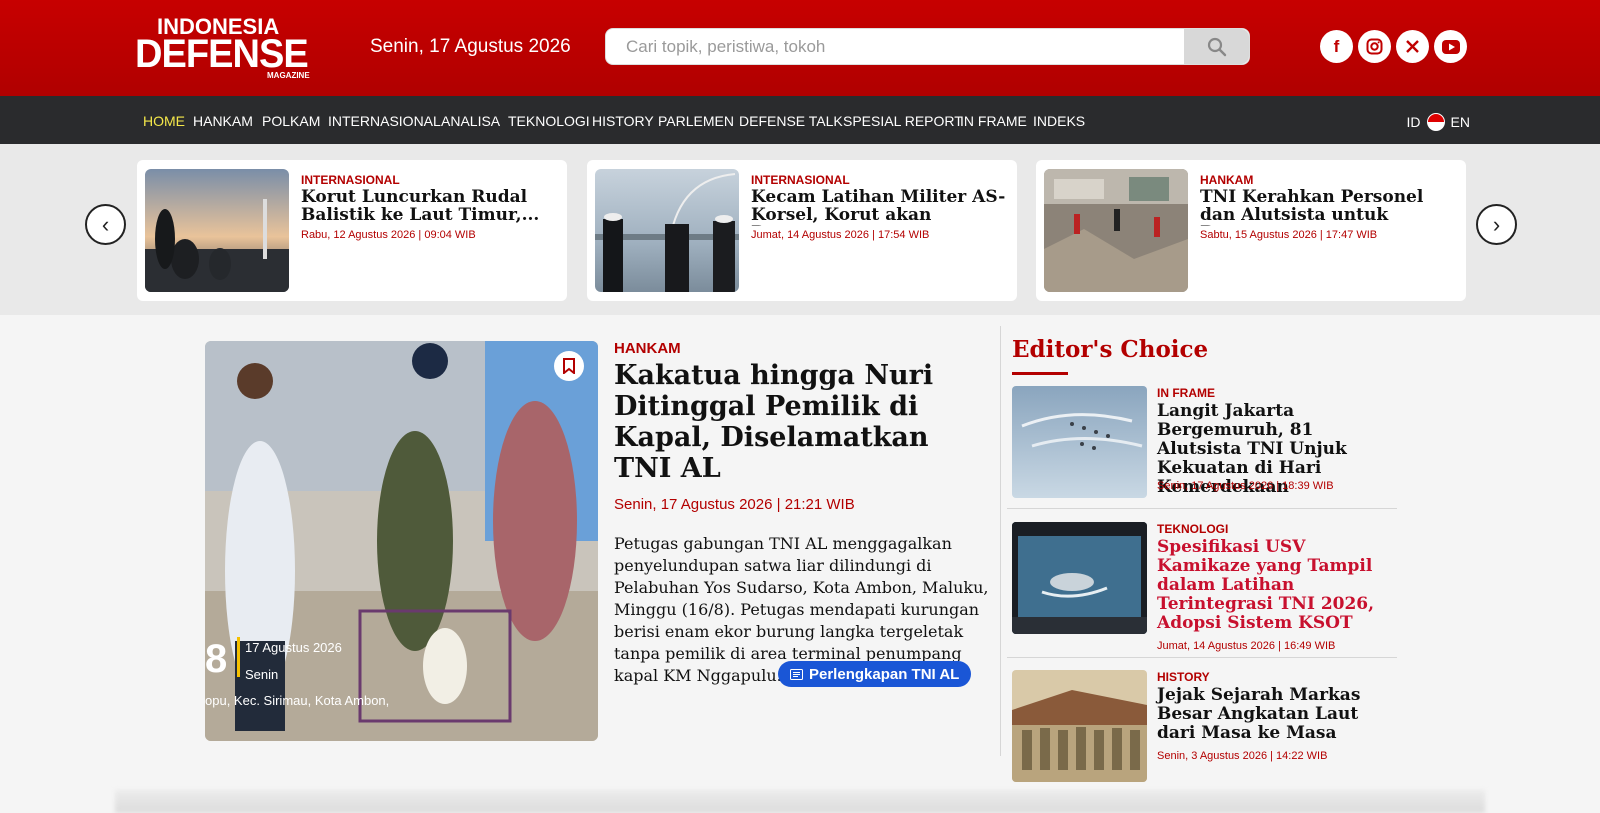  I want to click on nav-item-indeks: INDEKS, so click(1059, 121).